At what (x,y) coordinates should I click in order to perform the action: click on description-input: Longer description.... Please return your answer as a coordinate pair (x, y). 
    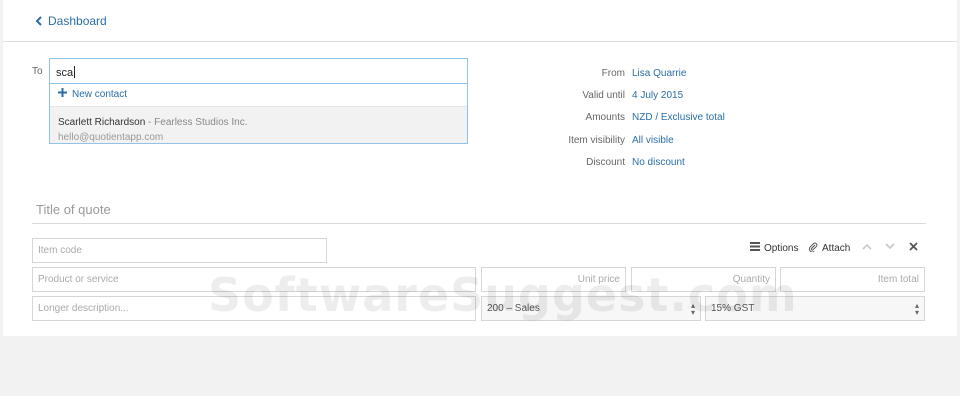
    Looking at the image, I should click on (254, 308).